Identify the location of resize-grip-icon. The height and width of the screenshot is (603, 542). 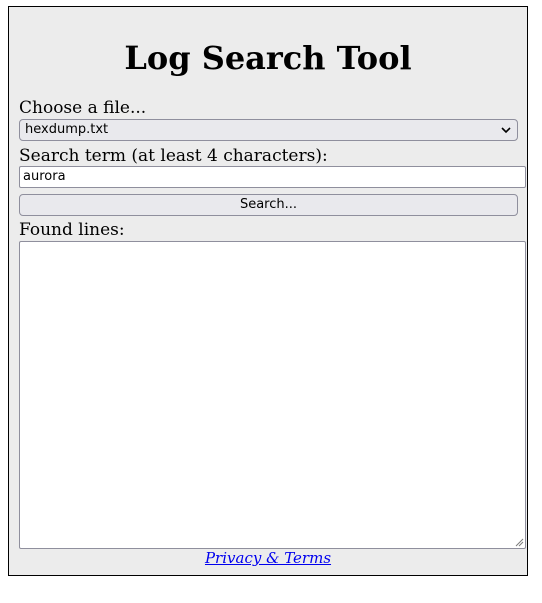
(519, 542).